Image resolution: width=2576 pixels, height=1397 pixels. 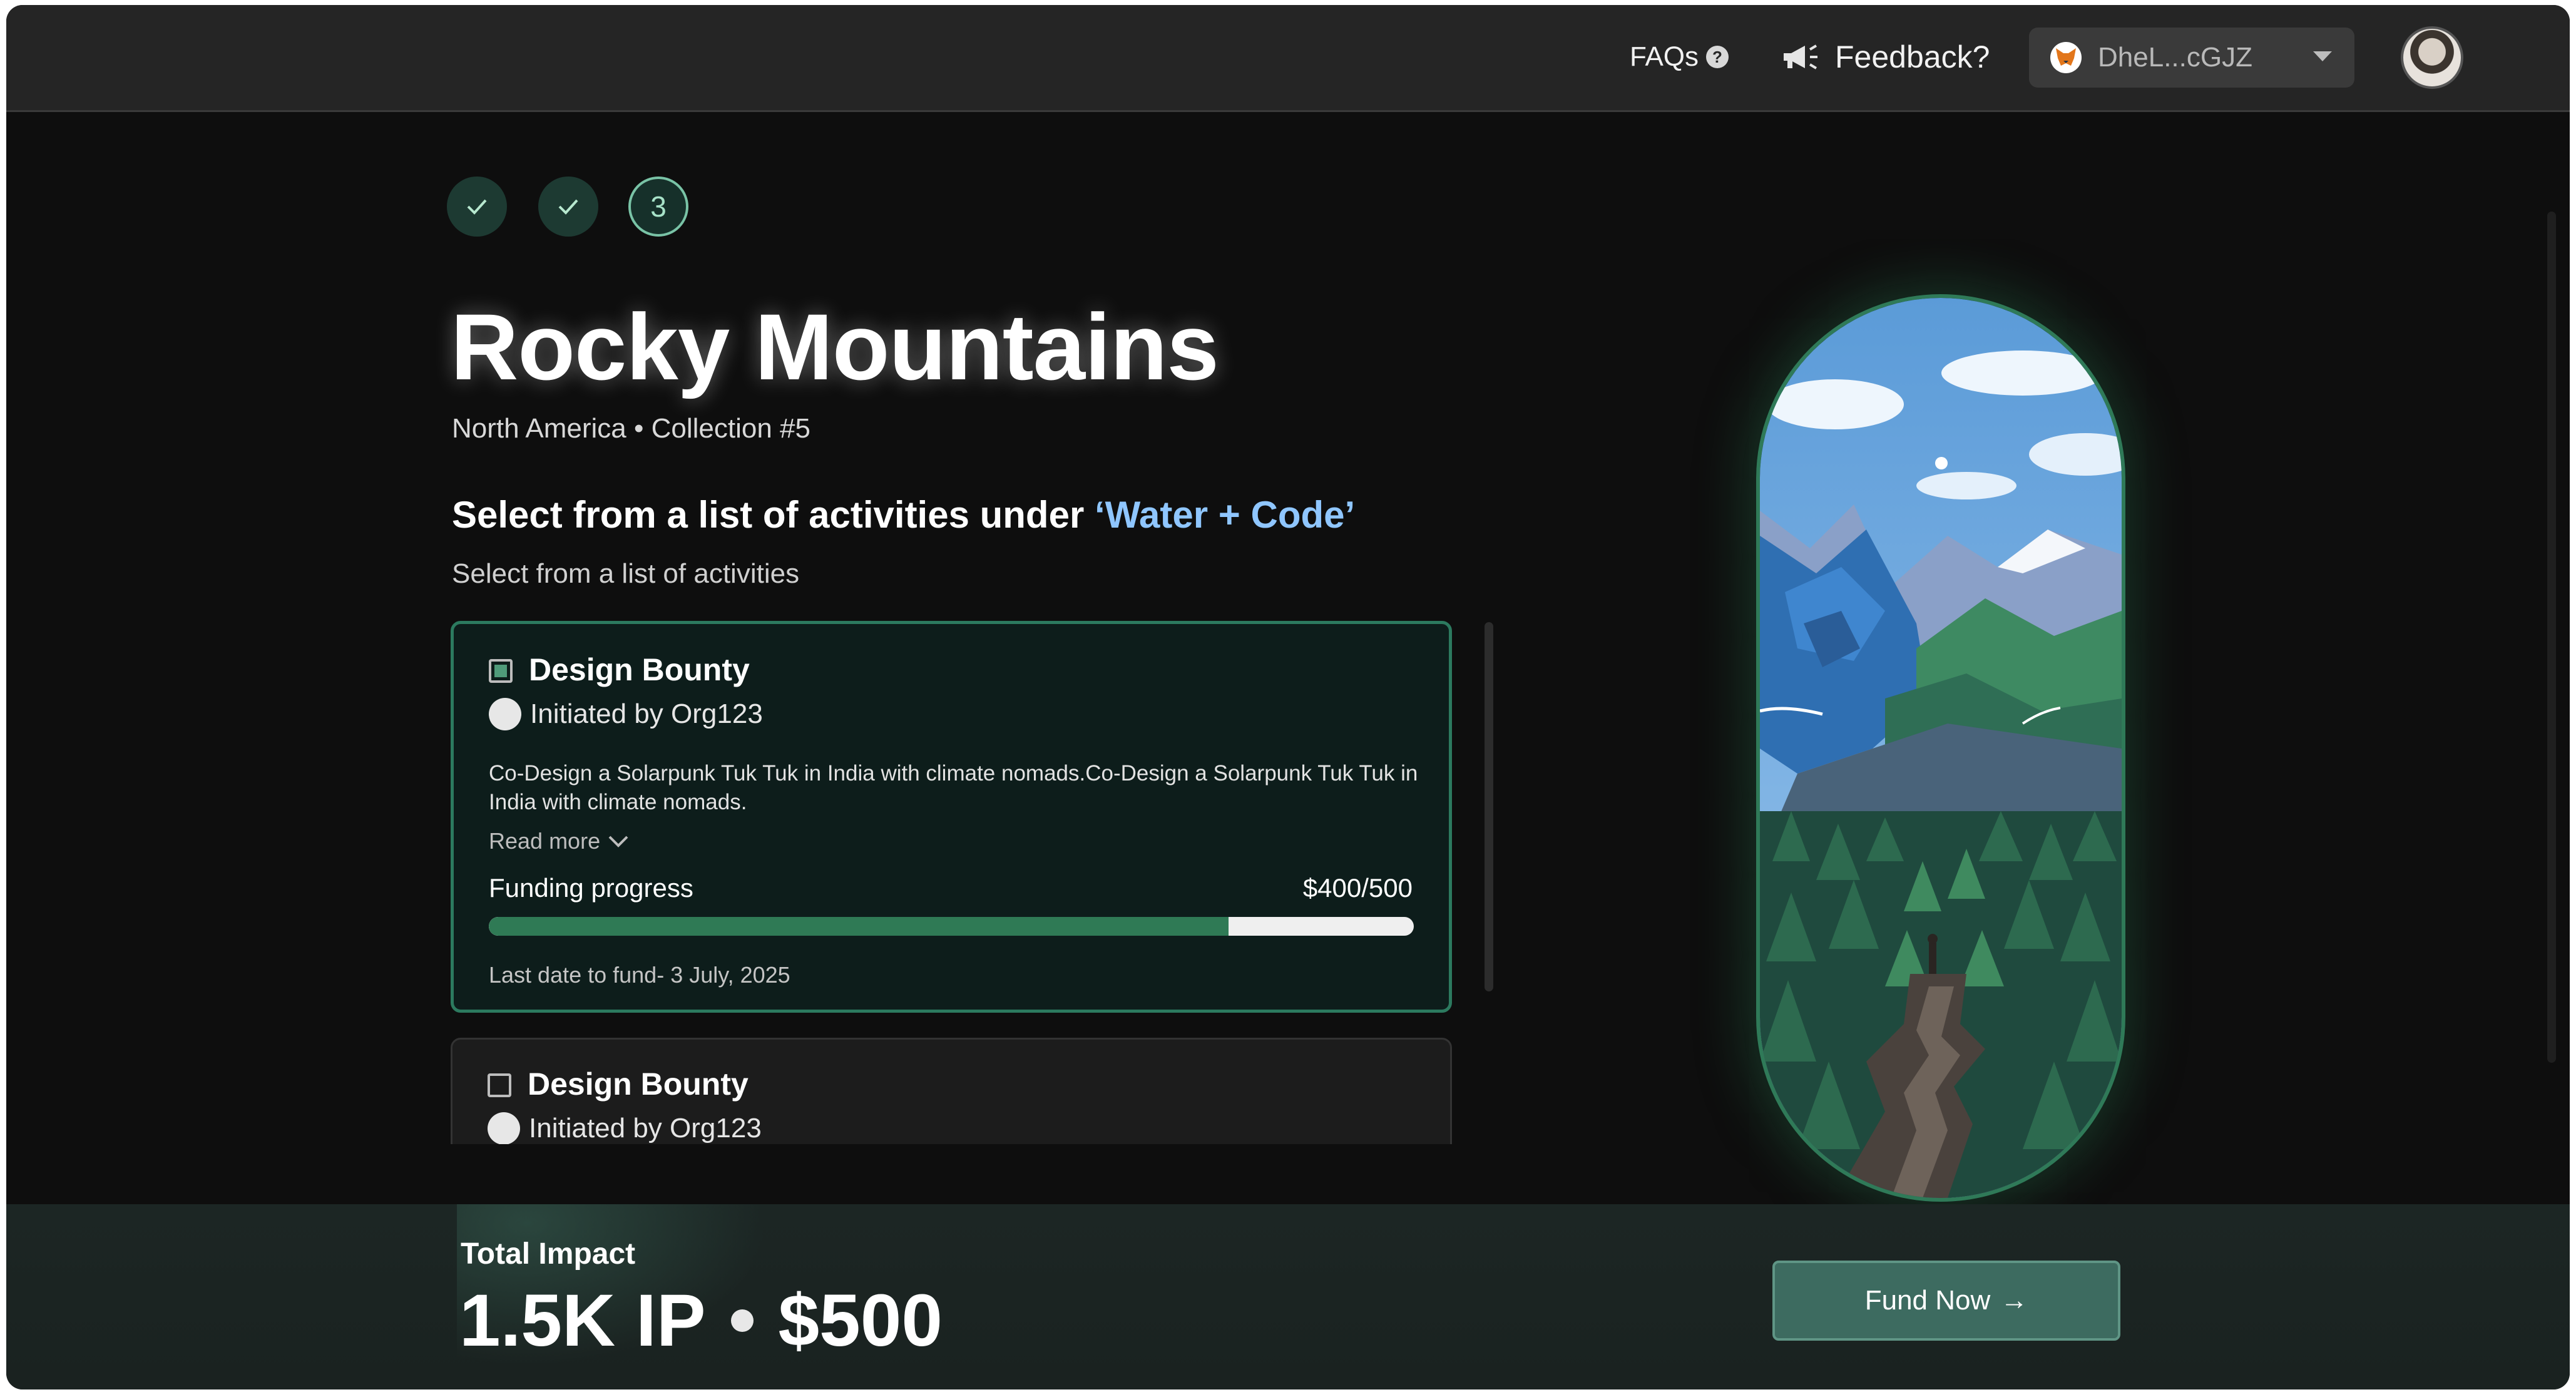 What do you see at coordinates (631, 429) in the screenshot?
I see `page-subtitle: North America • Collection #5` at bounding box center [631, 429].